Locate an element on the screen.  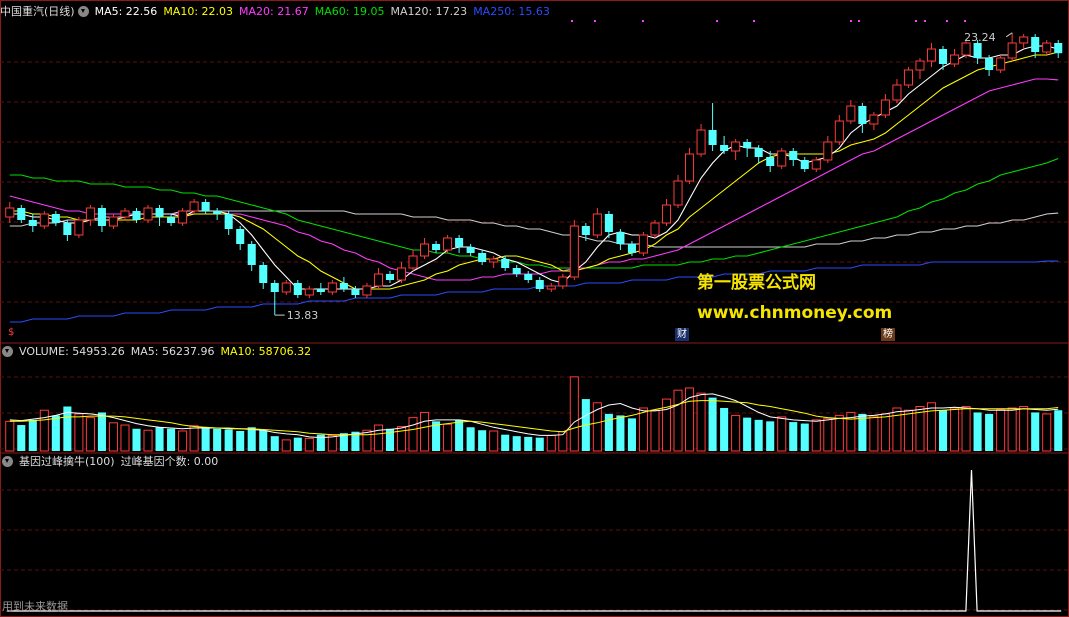
tag-left: $ is located at coordinates (11, 332).